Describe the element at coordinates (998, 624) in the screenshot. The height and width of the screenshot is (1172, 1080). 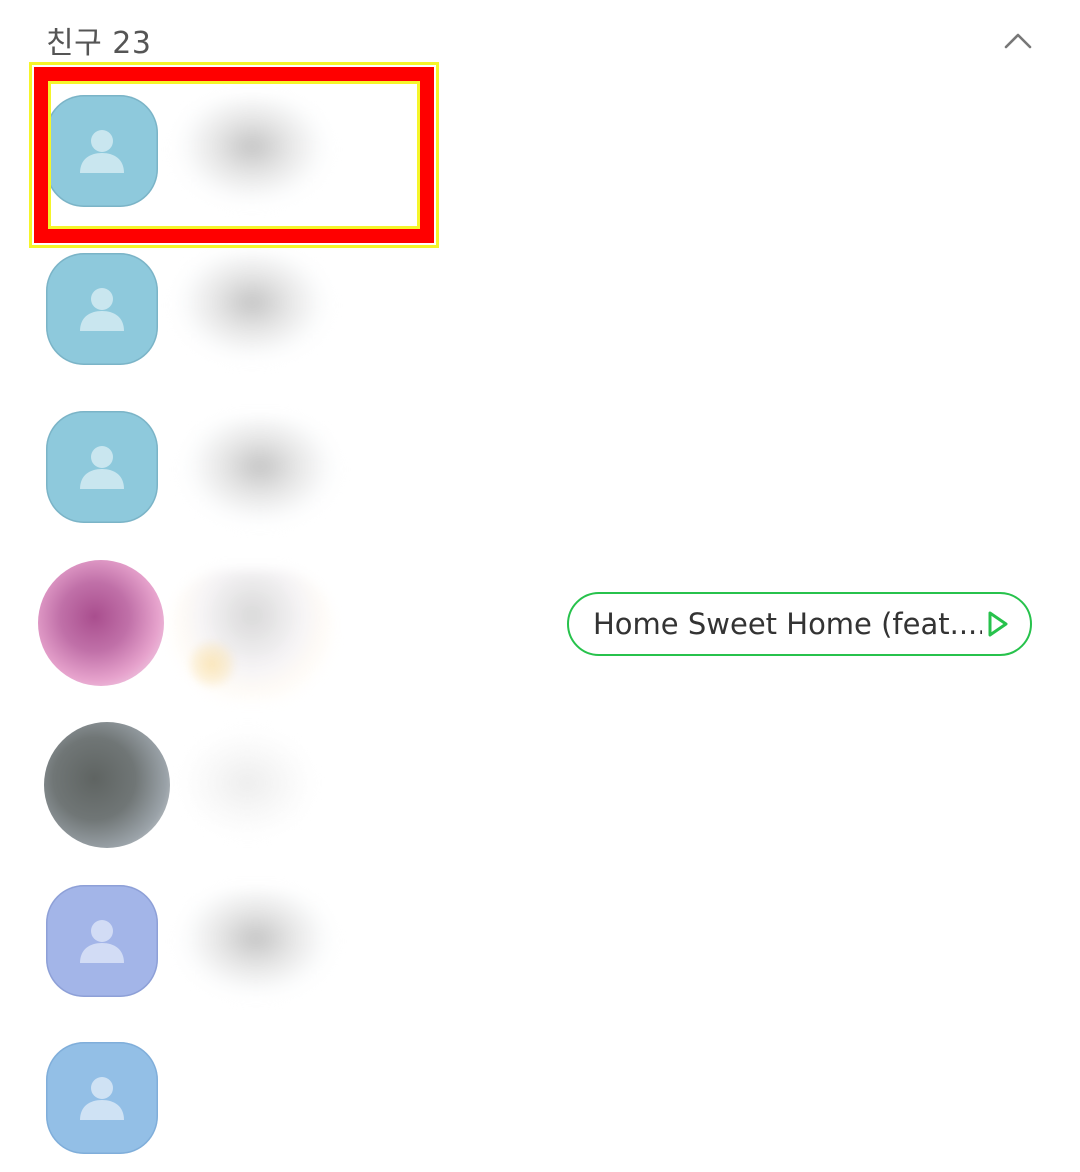
I see `play-icon` at that location.